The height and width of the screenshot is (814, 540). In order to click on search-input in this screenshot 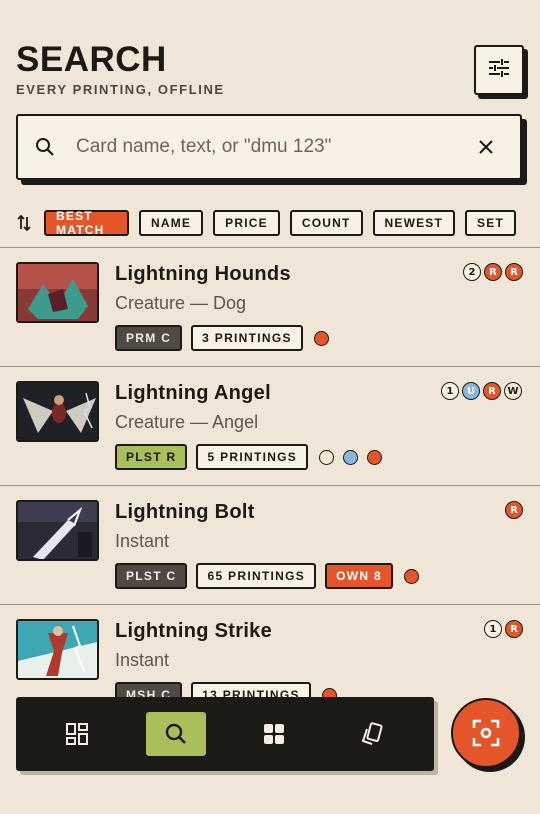, I will do `click(275, 147)`.